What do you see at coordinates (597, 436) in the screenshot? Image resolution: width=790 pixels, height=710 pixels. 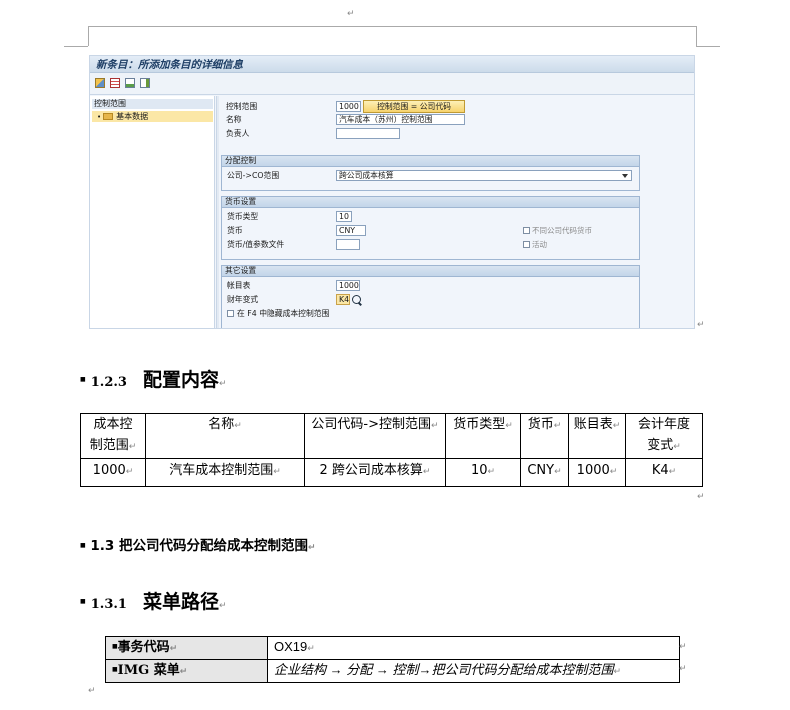 I see `header-cell: 账目表↵` at bounding box center [597, 436].